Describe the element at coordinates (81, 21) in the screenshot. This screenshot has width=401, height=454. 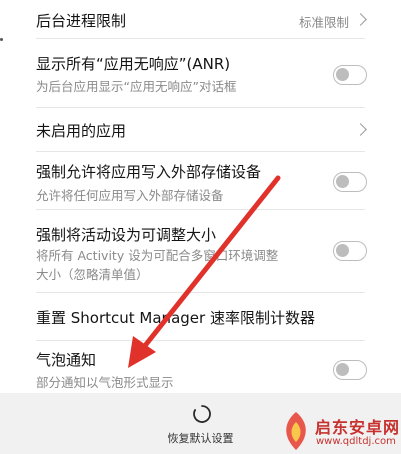
I see `setting-title: 后台进程限制` at that location.